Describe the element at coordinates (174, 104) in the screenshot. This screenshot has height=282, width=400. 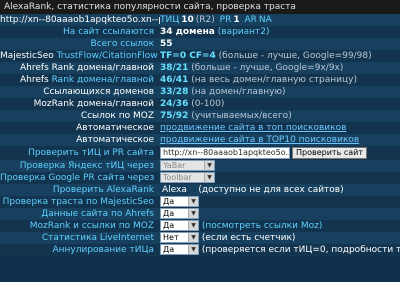
I see `row-value: 24/36` at that location.